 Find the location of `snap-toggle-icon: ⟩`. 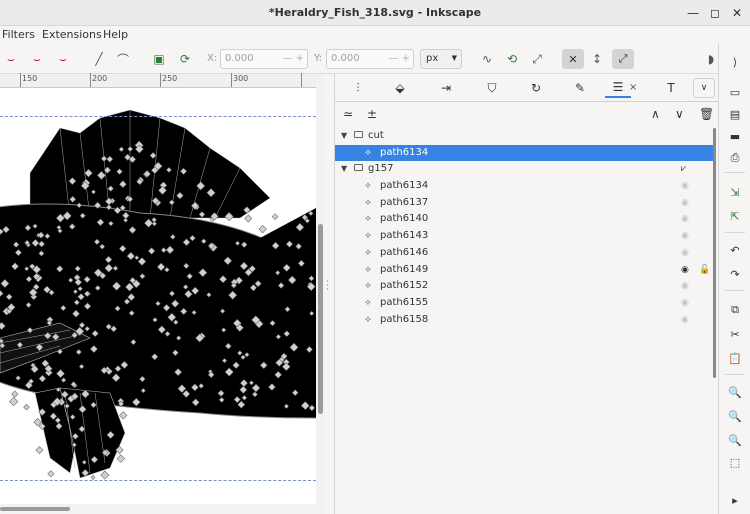

snap-toggle-icon: ⟩ is located at coordinates (735, 62).